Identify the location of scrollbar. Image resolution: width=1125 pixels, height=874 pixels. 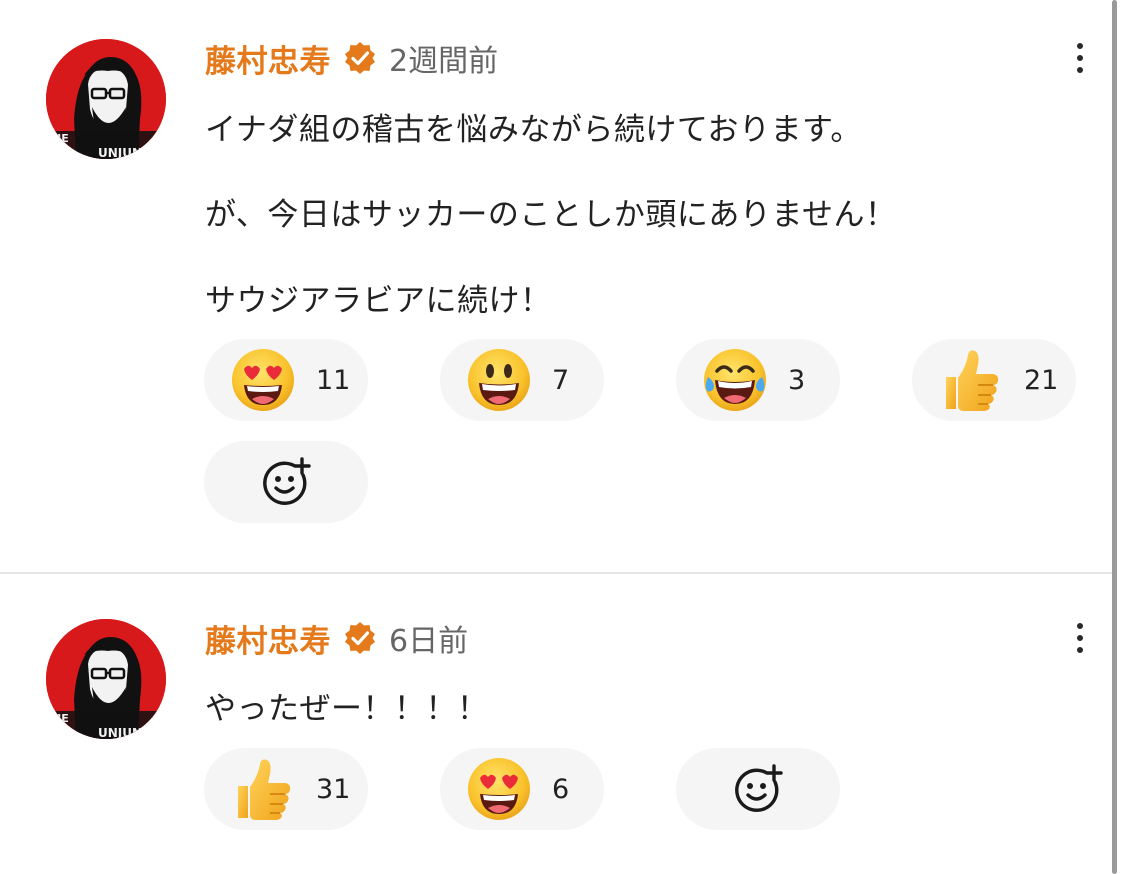
(1114, 437).